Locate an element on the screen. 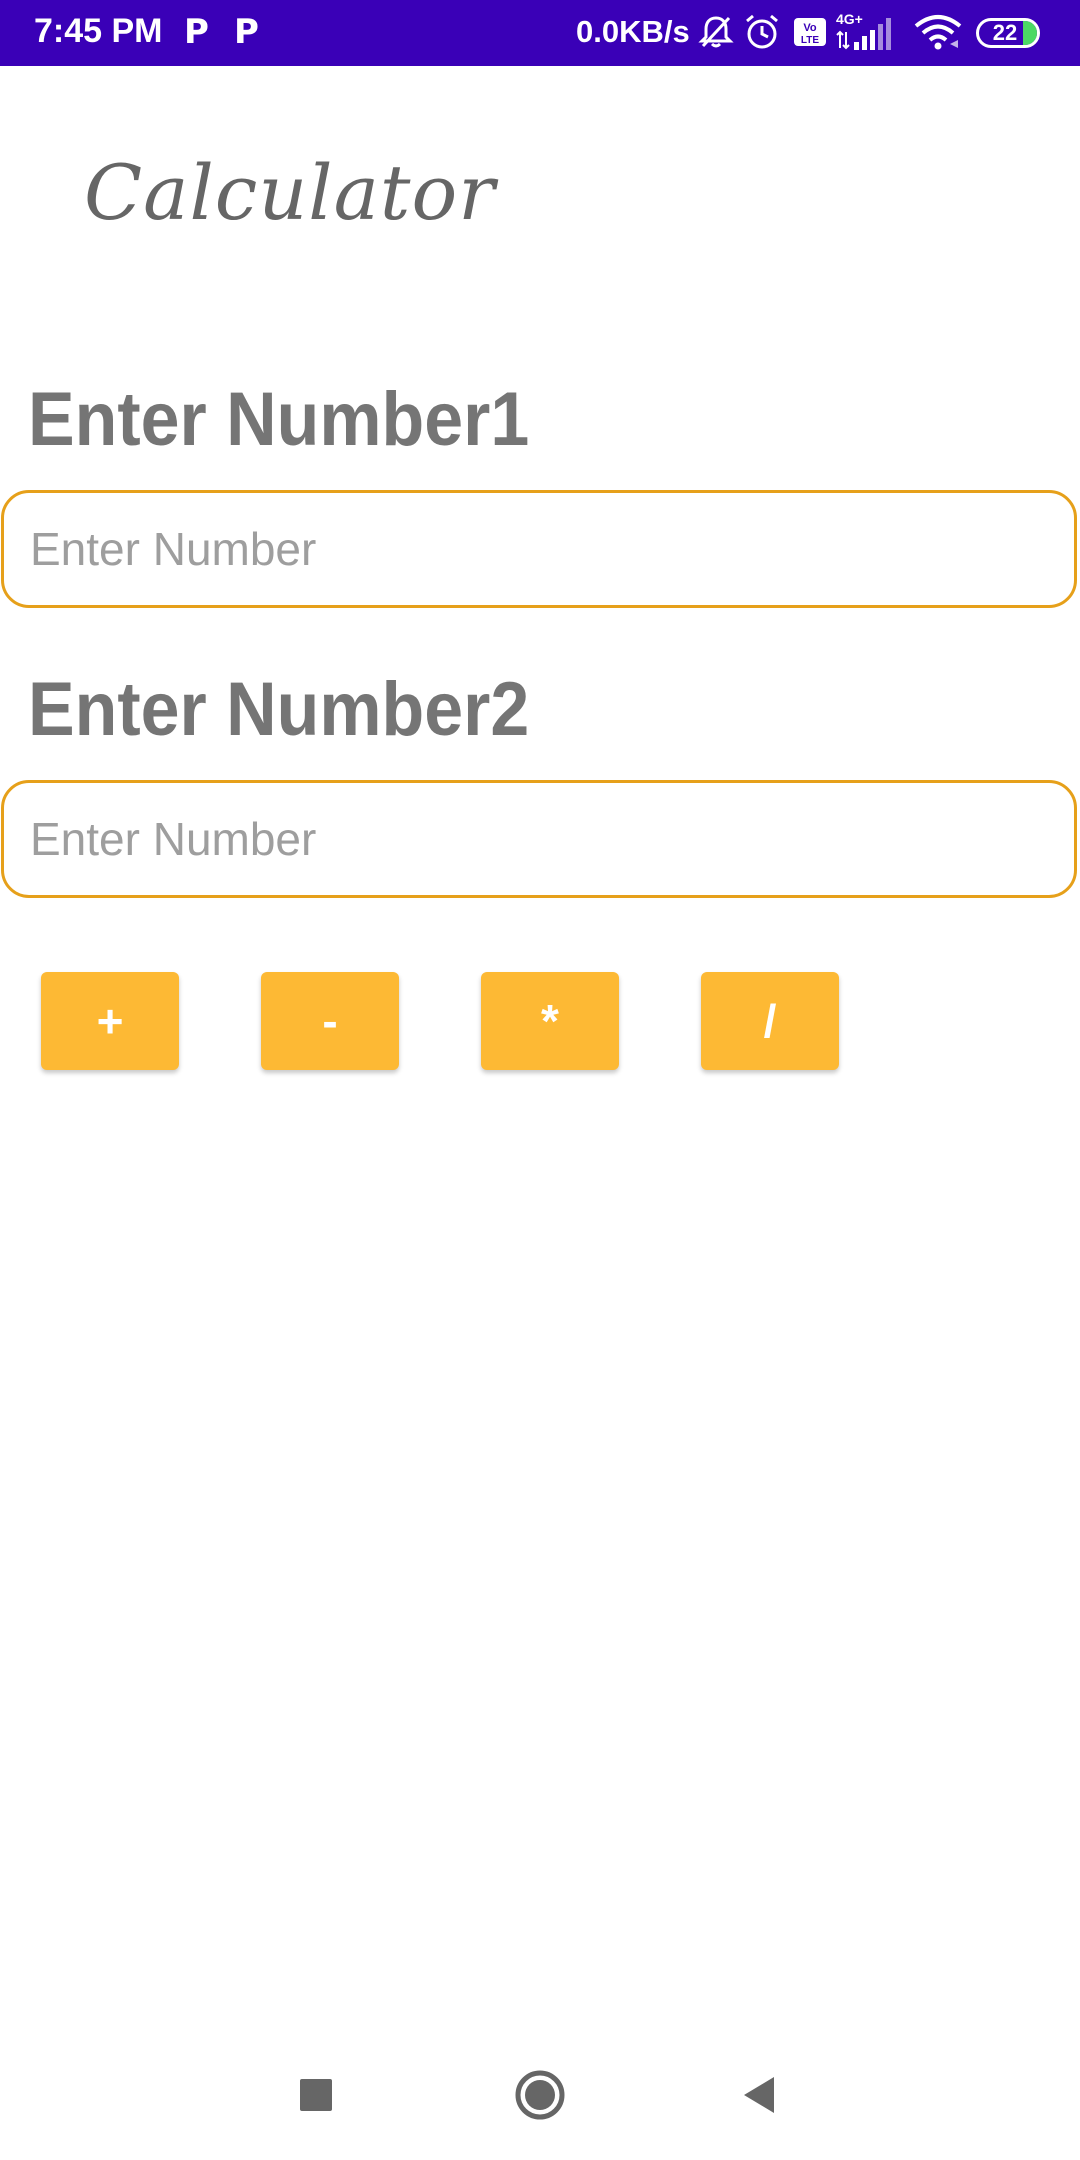  battery-level: 22 is located at coordinates (1005, 32).